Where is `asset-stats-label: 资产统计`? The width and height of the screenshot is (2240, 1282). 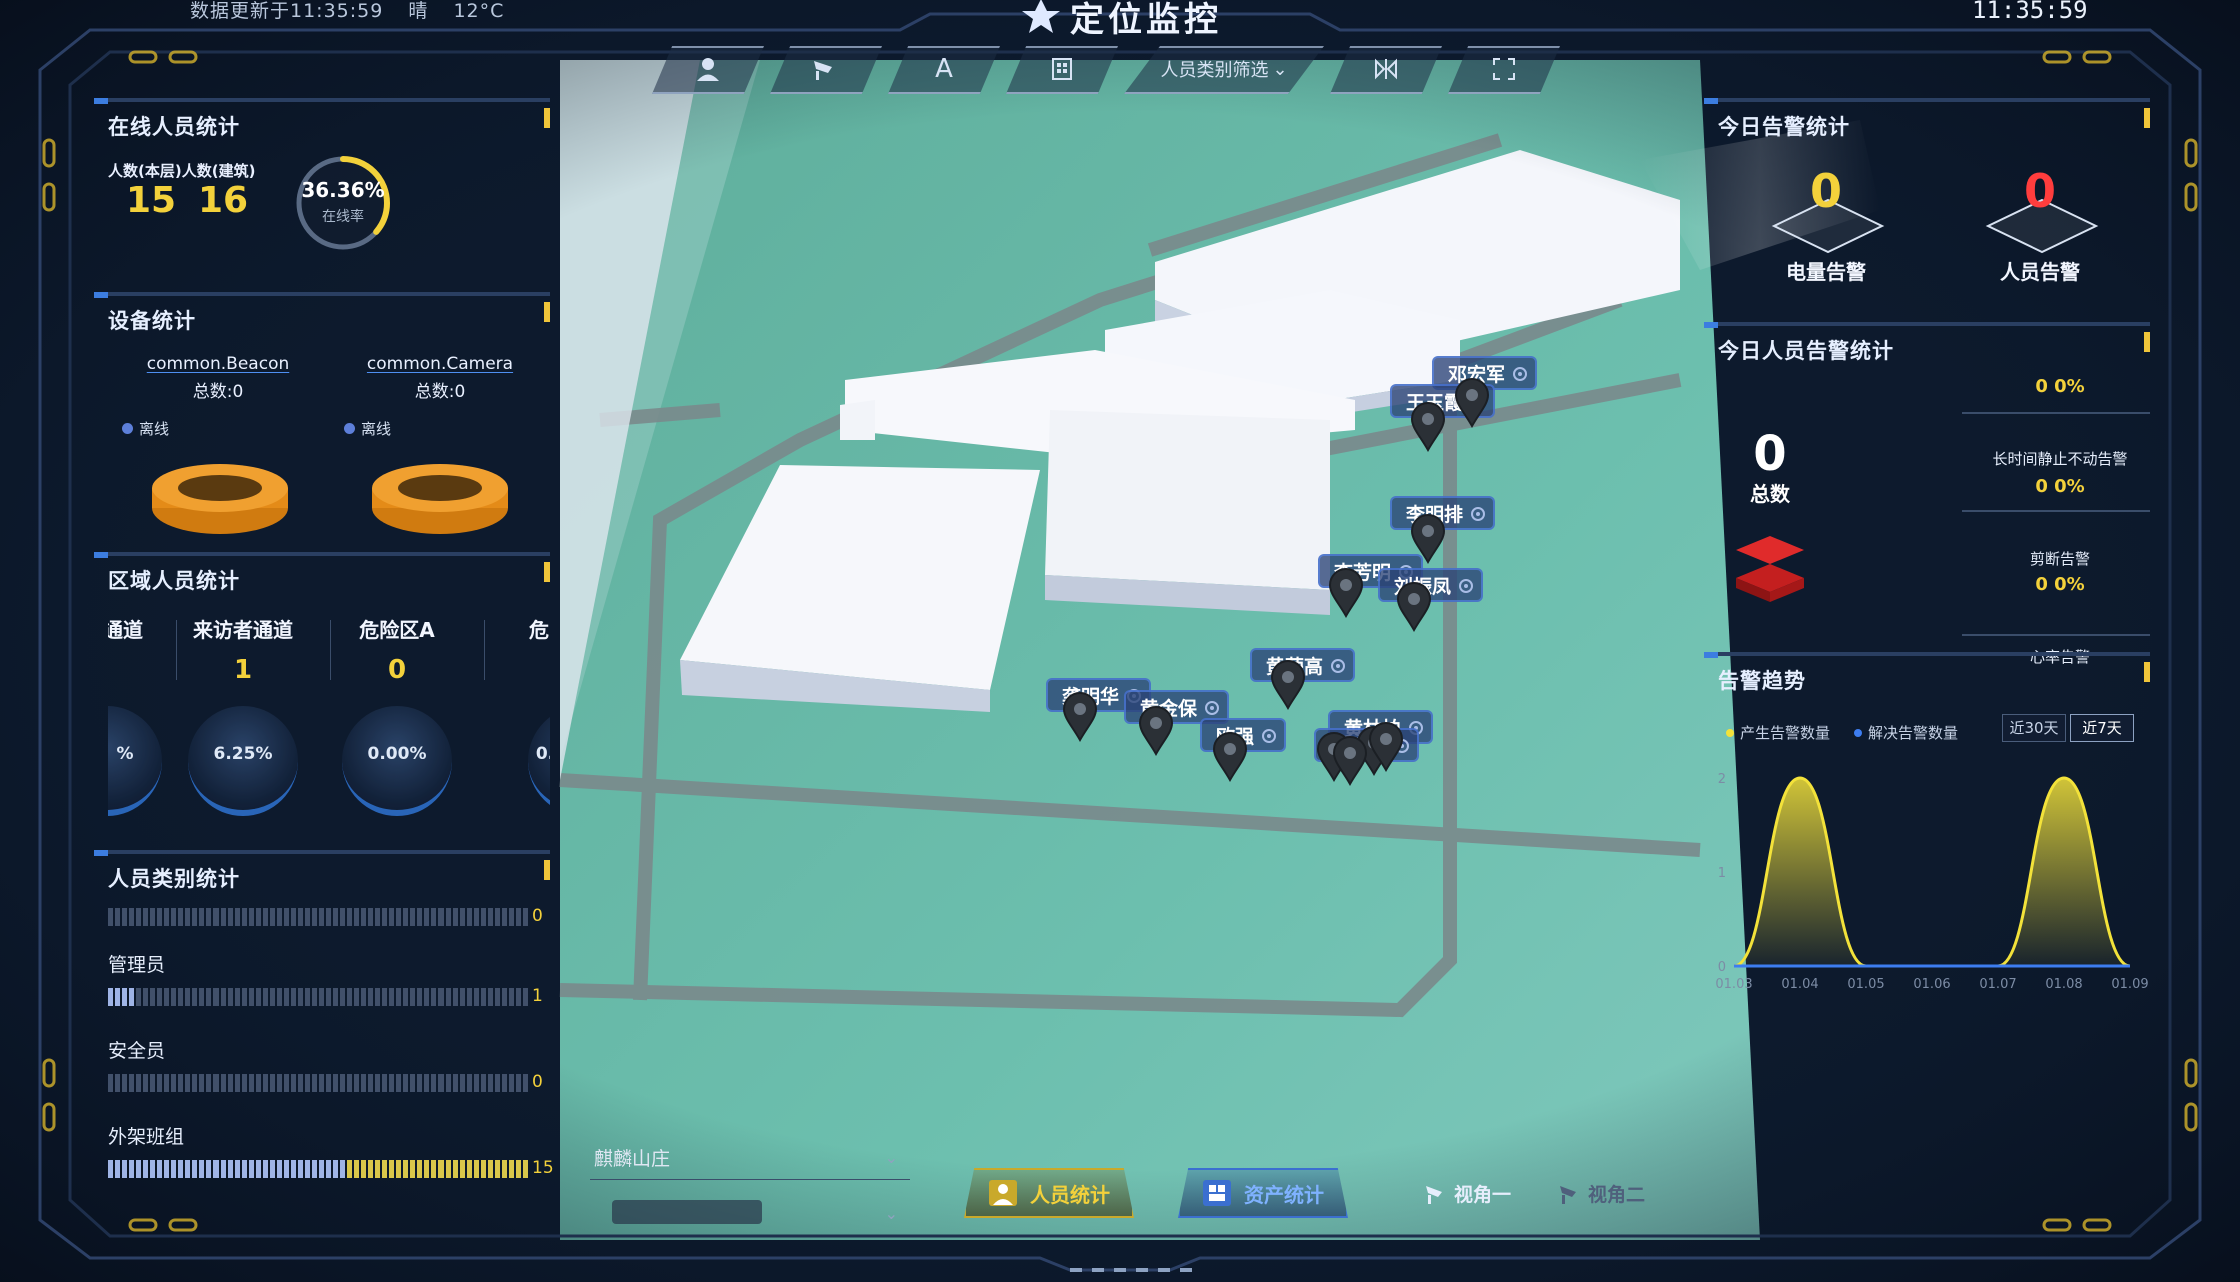
asset-stats-label: 资产统计 is located at coordinates (1284, 1194).